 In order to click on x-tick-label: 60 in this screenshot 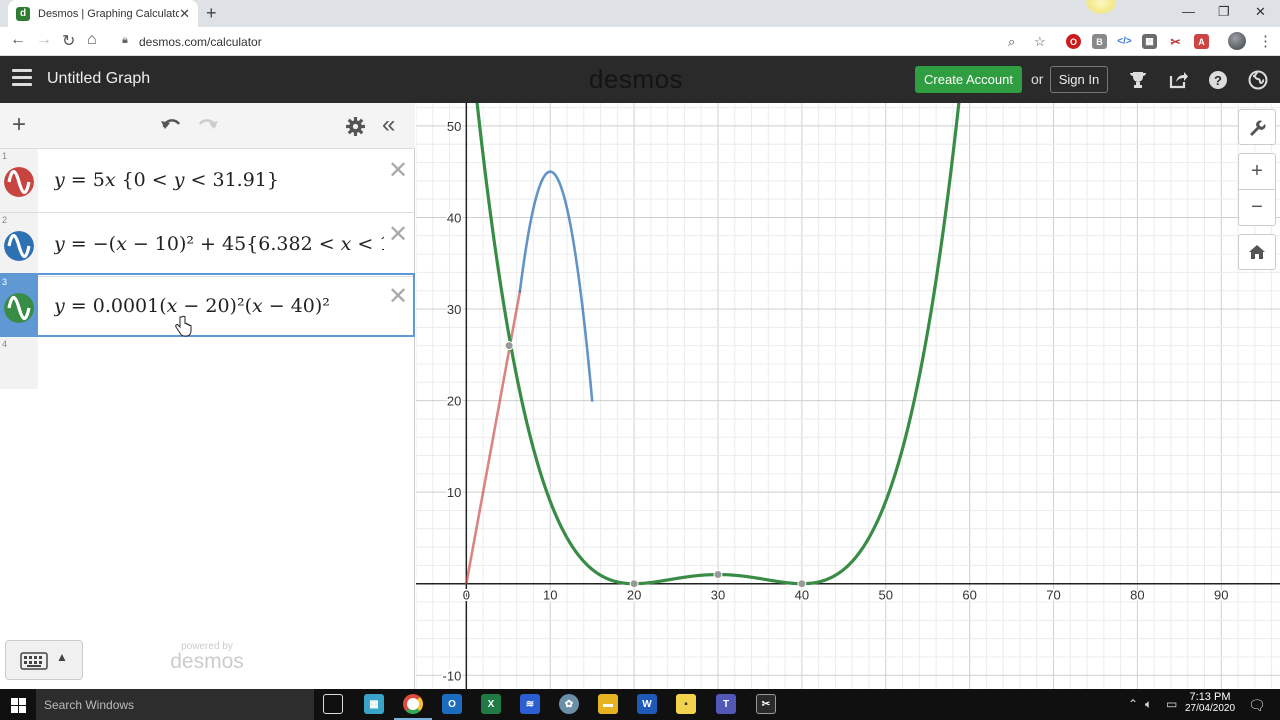, I will do `click(969, 595)`.